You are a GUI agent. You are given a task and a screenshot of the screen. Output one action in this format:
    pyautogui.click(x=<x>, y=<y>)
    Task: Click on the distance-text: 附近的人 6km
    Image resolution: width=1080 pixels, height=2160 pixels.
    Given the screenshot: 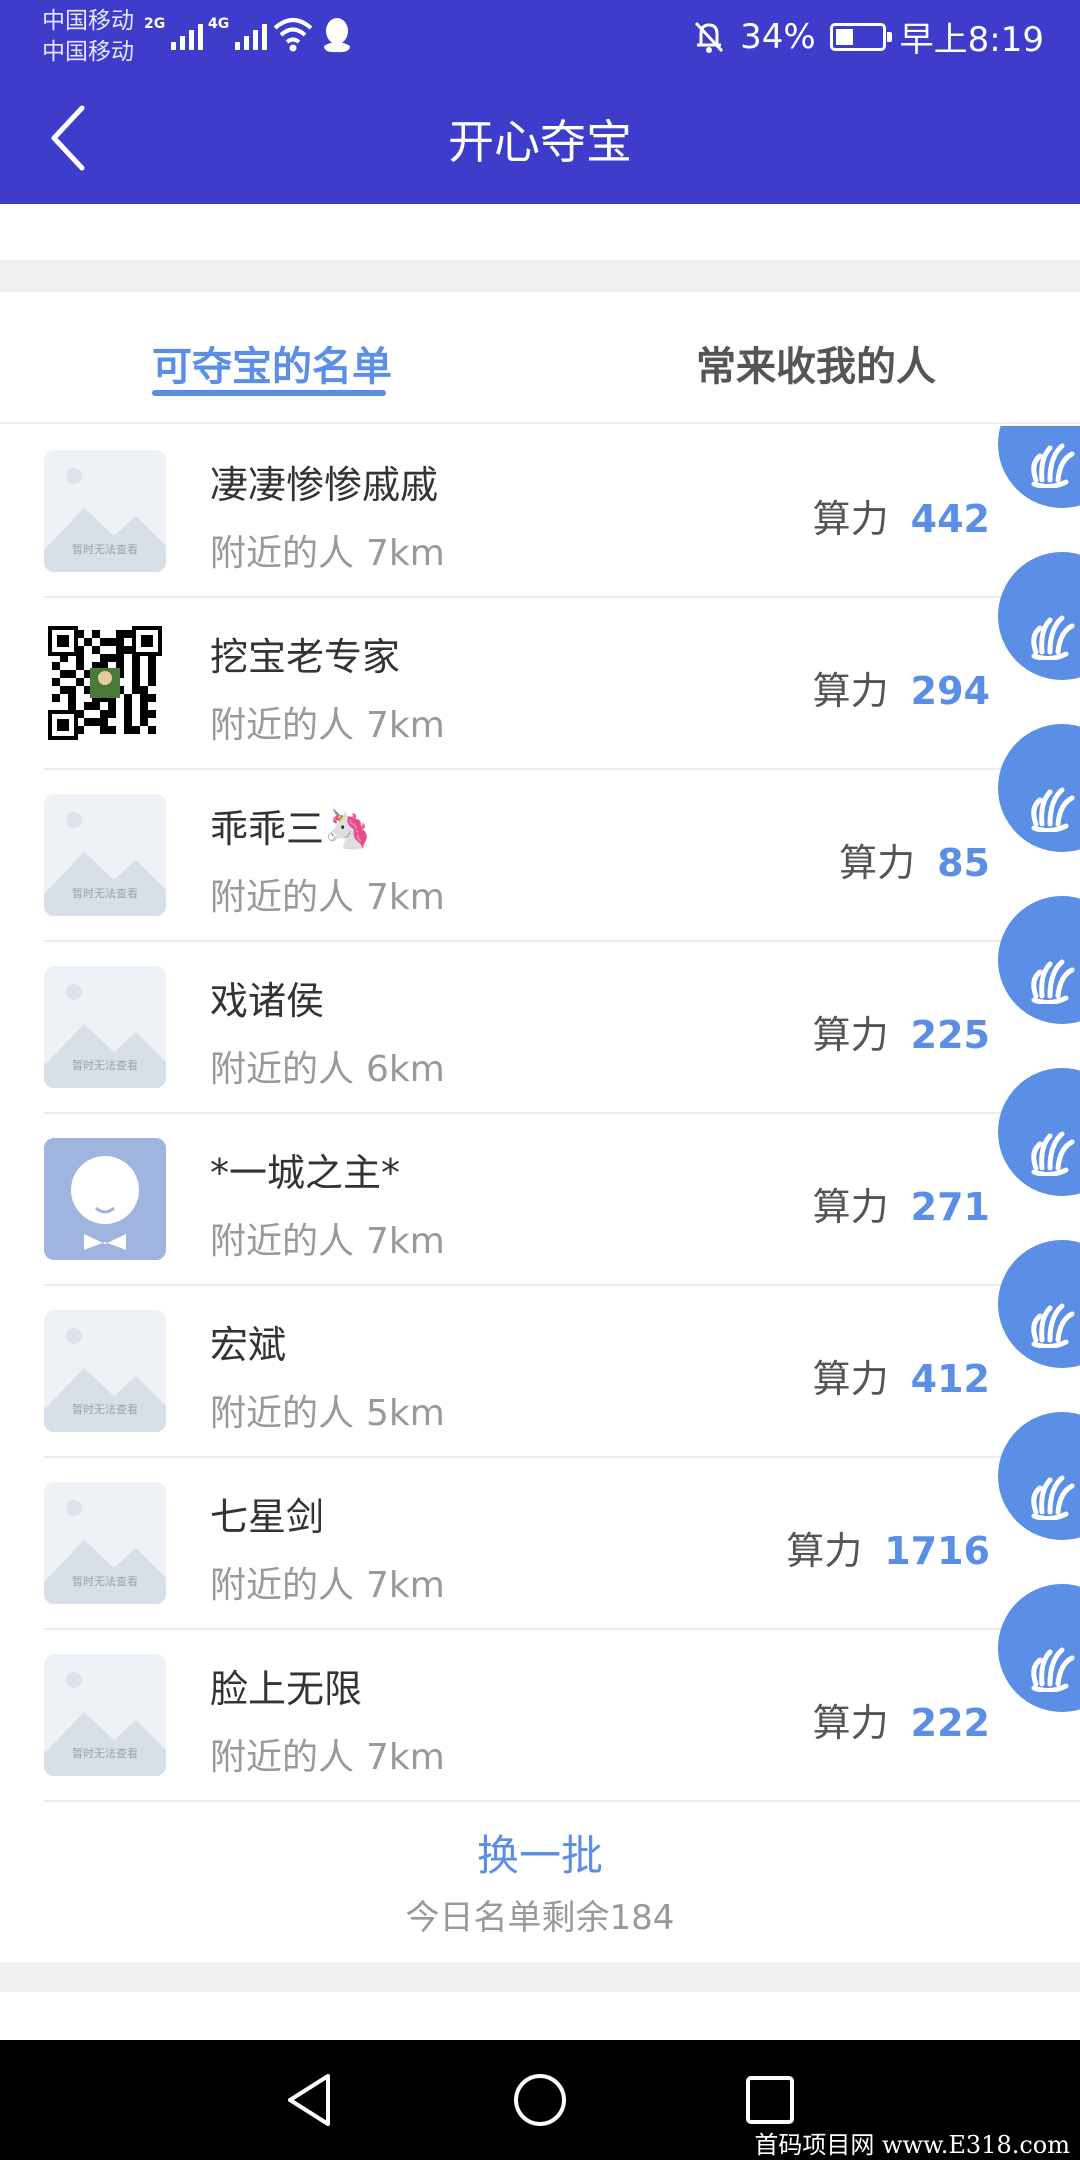 What is the action you would take?
    pyautogui.click(x=327, y=1066)
    